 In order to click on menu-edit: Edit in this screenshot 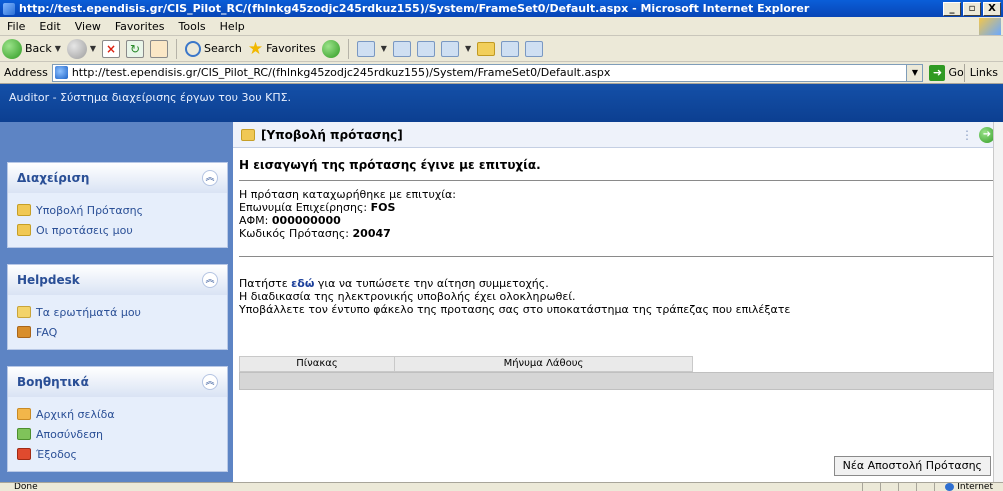, I will do `click(49, 26)`.